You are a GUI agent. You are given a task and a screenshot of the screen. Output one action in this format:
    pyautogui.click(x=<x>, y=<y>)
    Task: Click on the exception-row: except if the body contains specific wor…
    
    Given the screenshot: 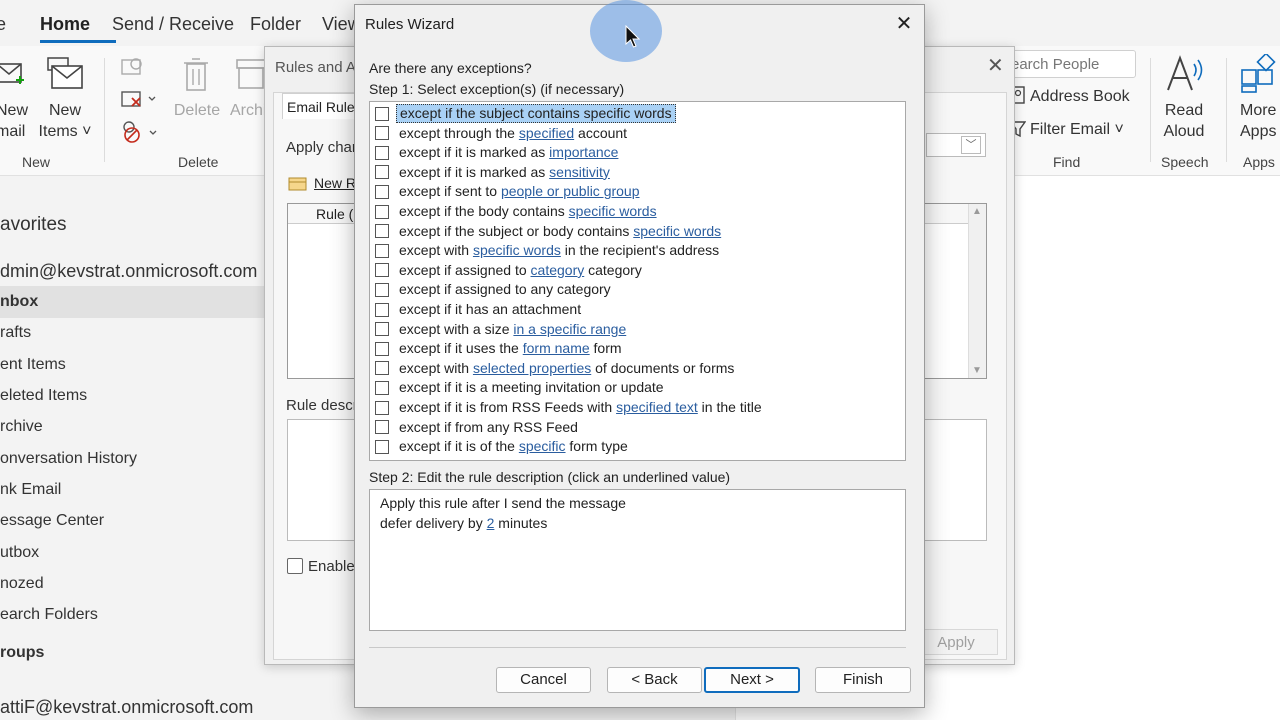 What is the action you would take?
    pyautogui.click(x=638, y=211)
    